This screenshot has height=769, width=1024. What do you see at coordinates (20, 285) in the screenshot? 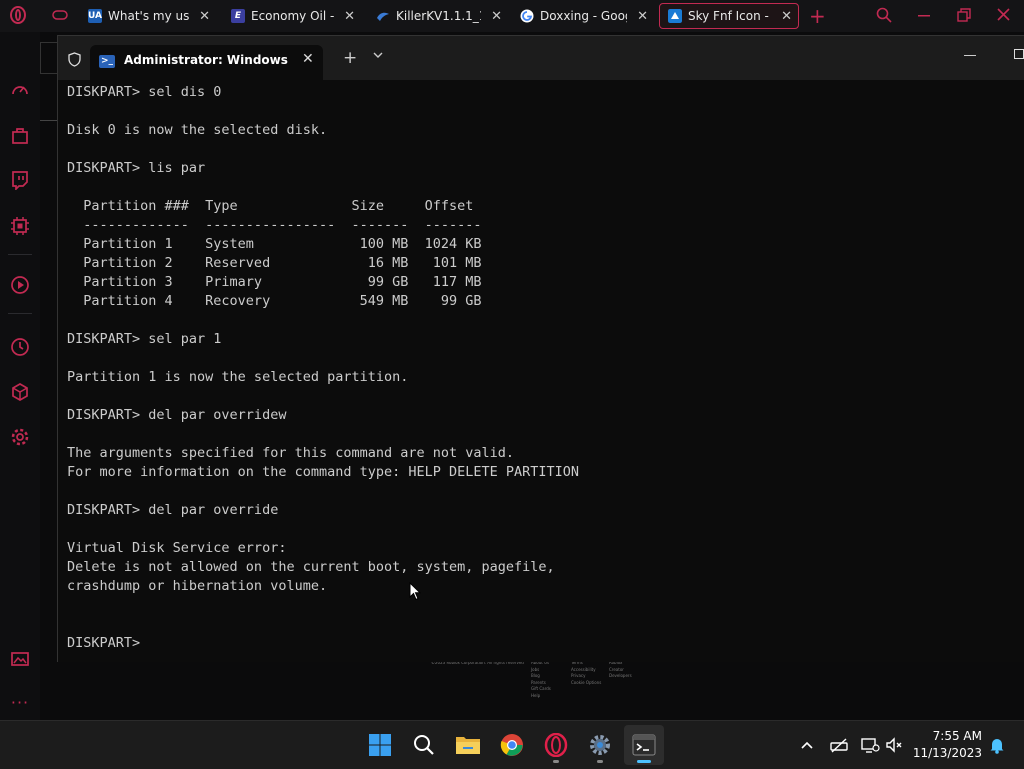
I see `player-icon` at bounding box center [20, 285].